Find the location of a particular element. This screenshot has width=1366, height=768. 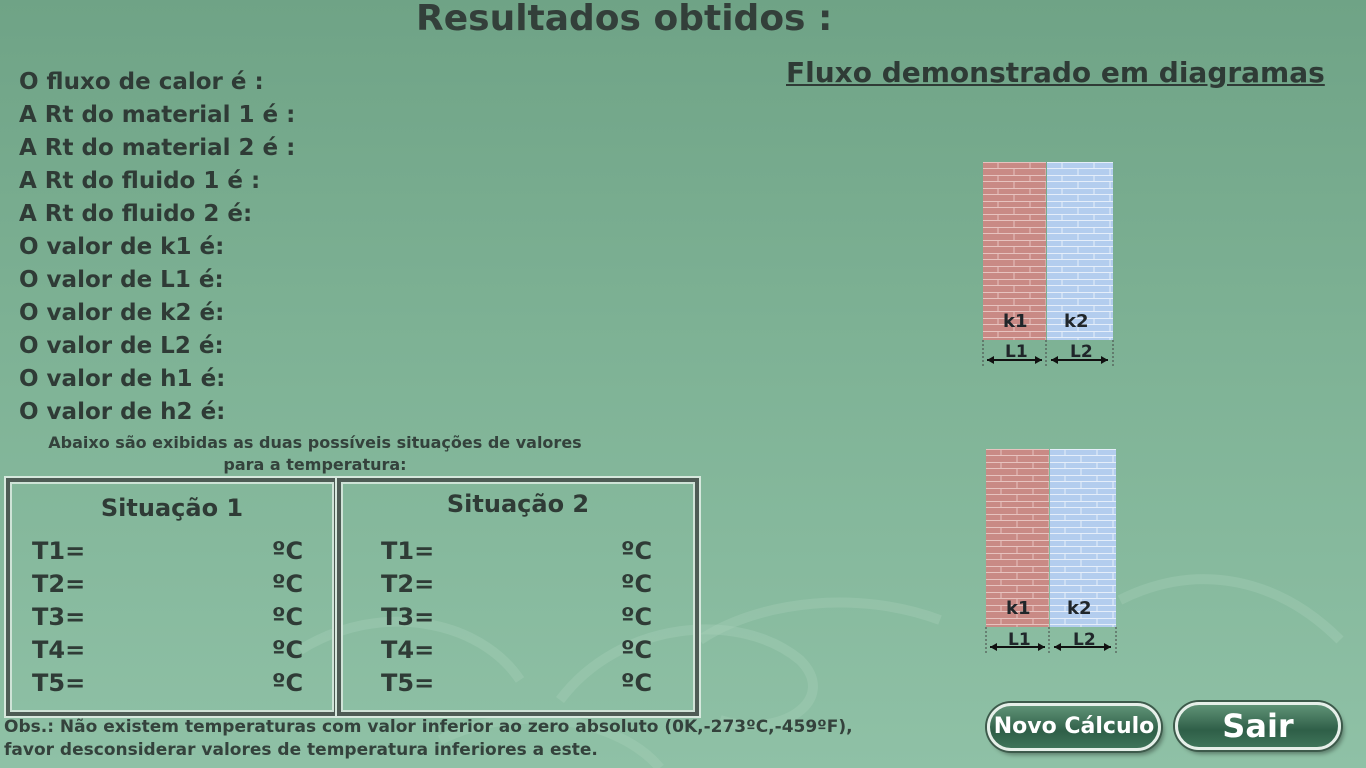

situation-1-t1-unit: ºC is located at coordinates (288, 551).